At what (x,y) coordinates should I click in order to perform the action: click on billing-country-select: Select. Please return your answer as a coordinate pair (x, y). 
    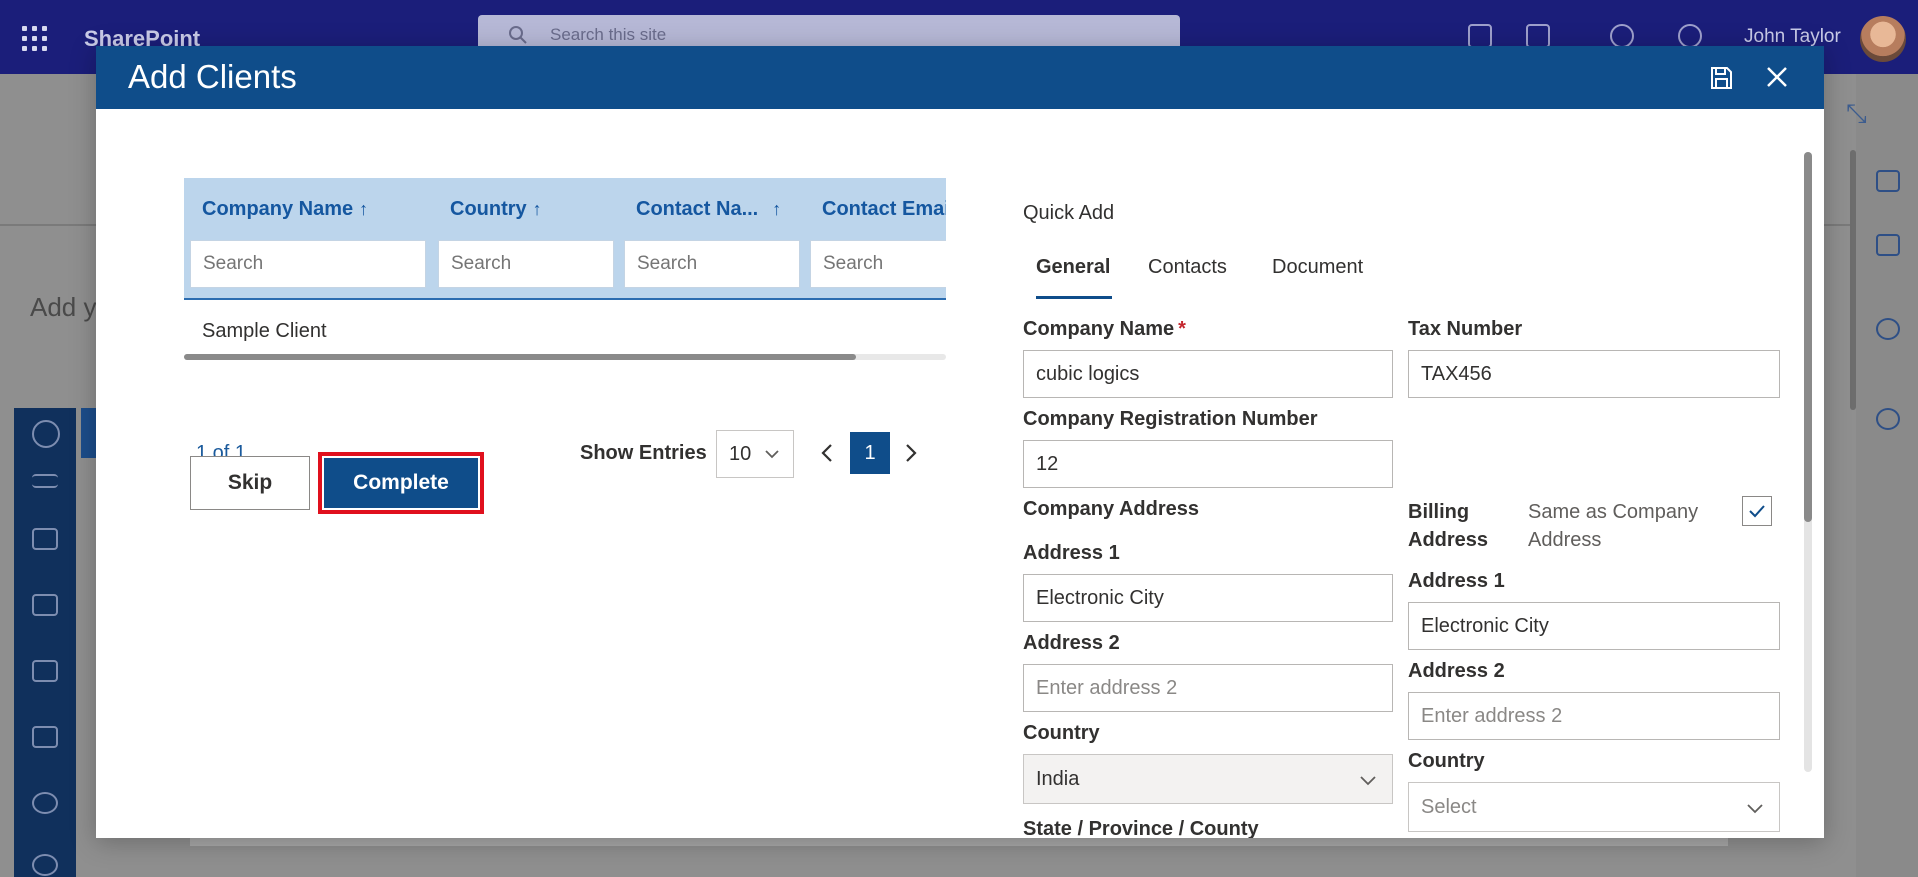
    Looking at the image, I should click on (1594, 807).